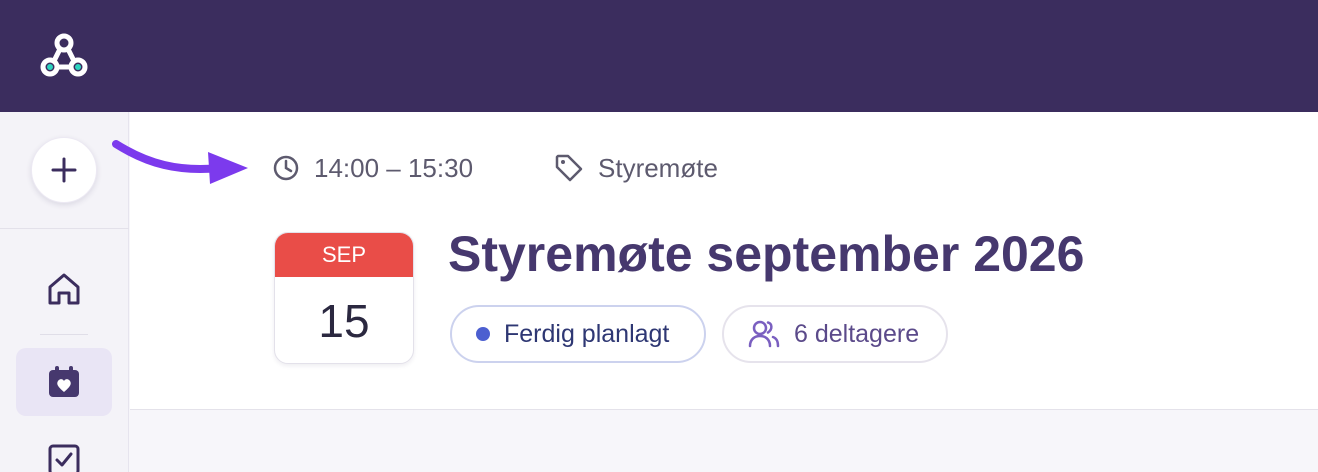 This screenshot has width=1318, height=472. What do you see at coordinates (344, 255) in the screenshot?
I see `date-month: SEP` at bounding box center [344, 255].